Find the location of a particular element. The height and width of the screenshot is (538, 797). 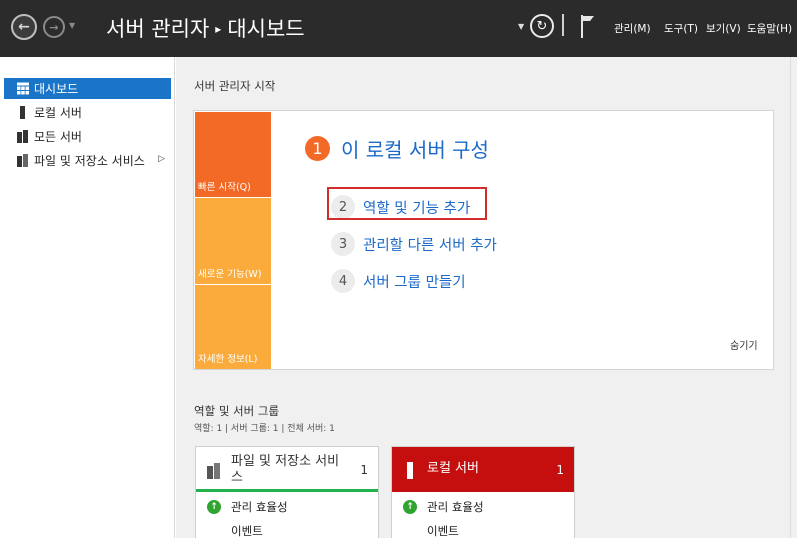

sidebar-item-local-server: 로컬 서버 is located at coordinates (87, 112).